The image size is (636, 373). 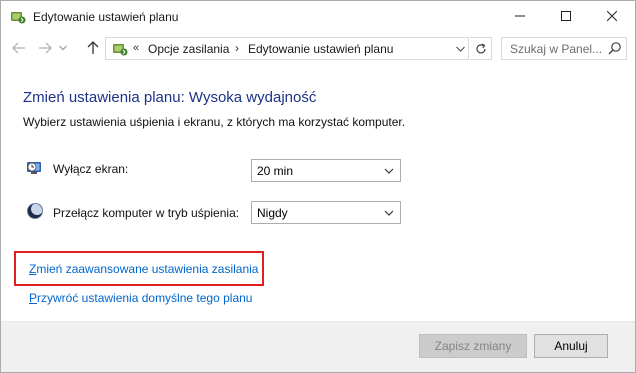 I want to click on cancel-button: Anuluj, so click(x=571, y=346).